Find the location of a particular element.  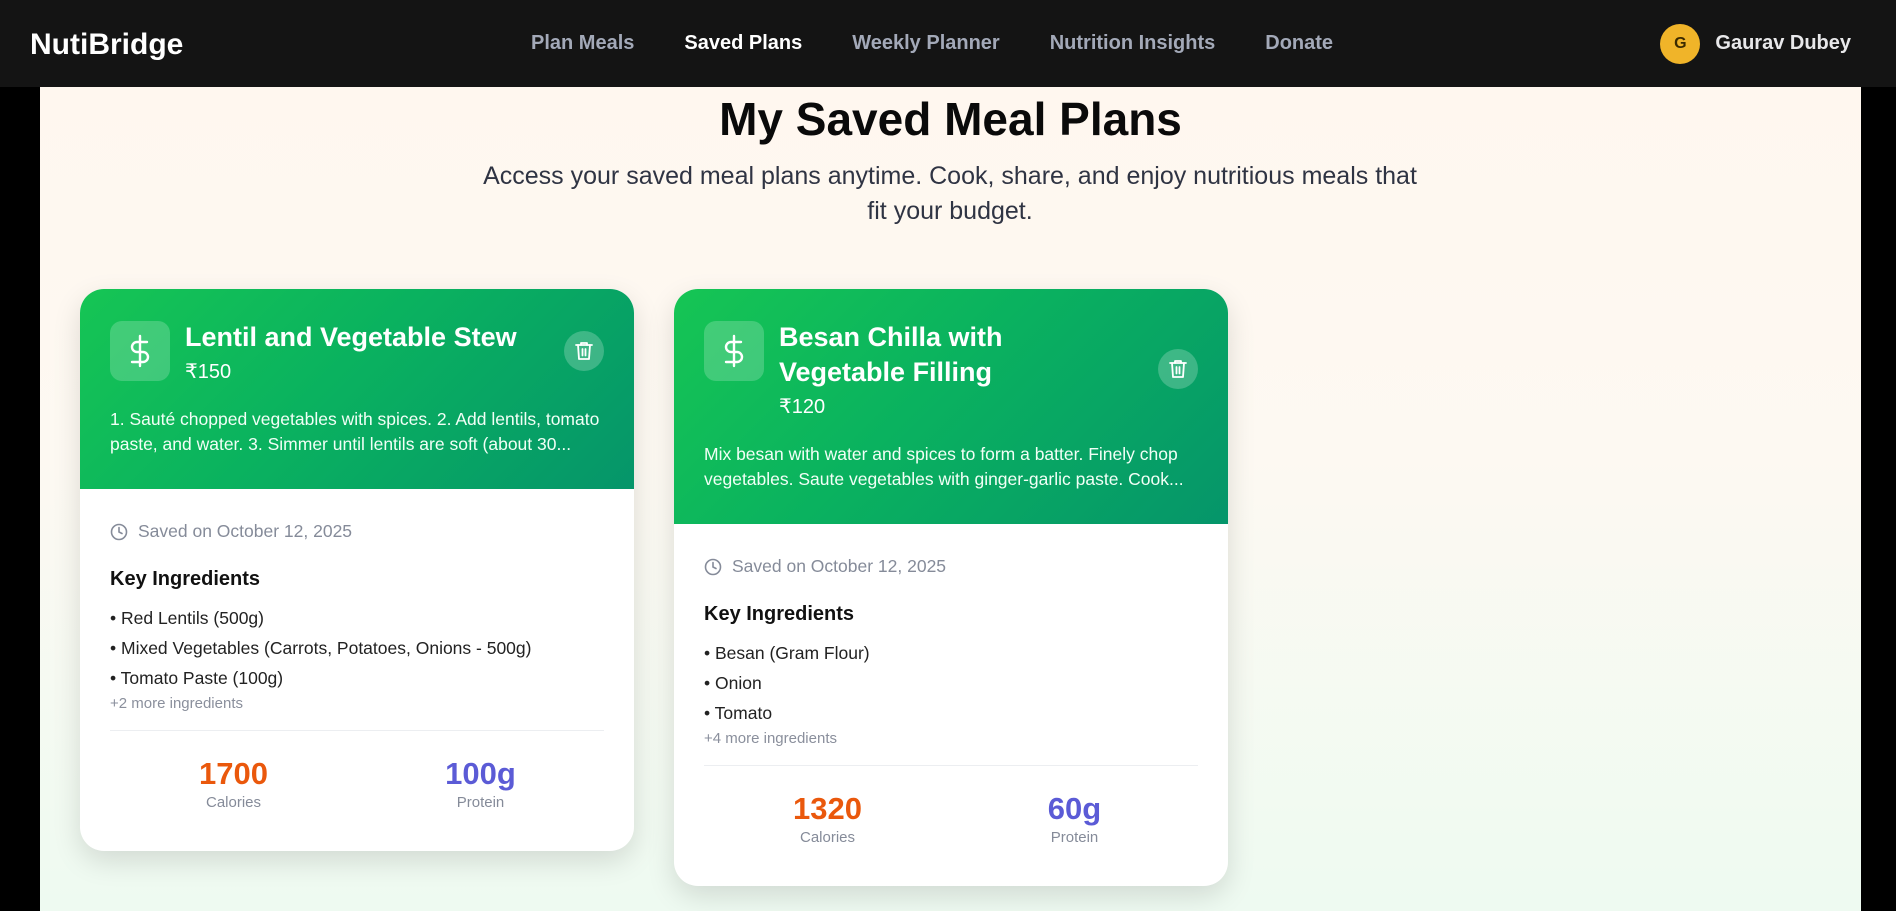

calories-stat: 1320 Calories is located at coordinates (827, 819).